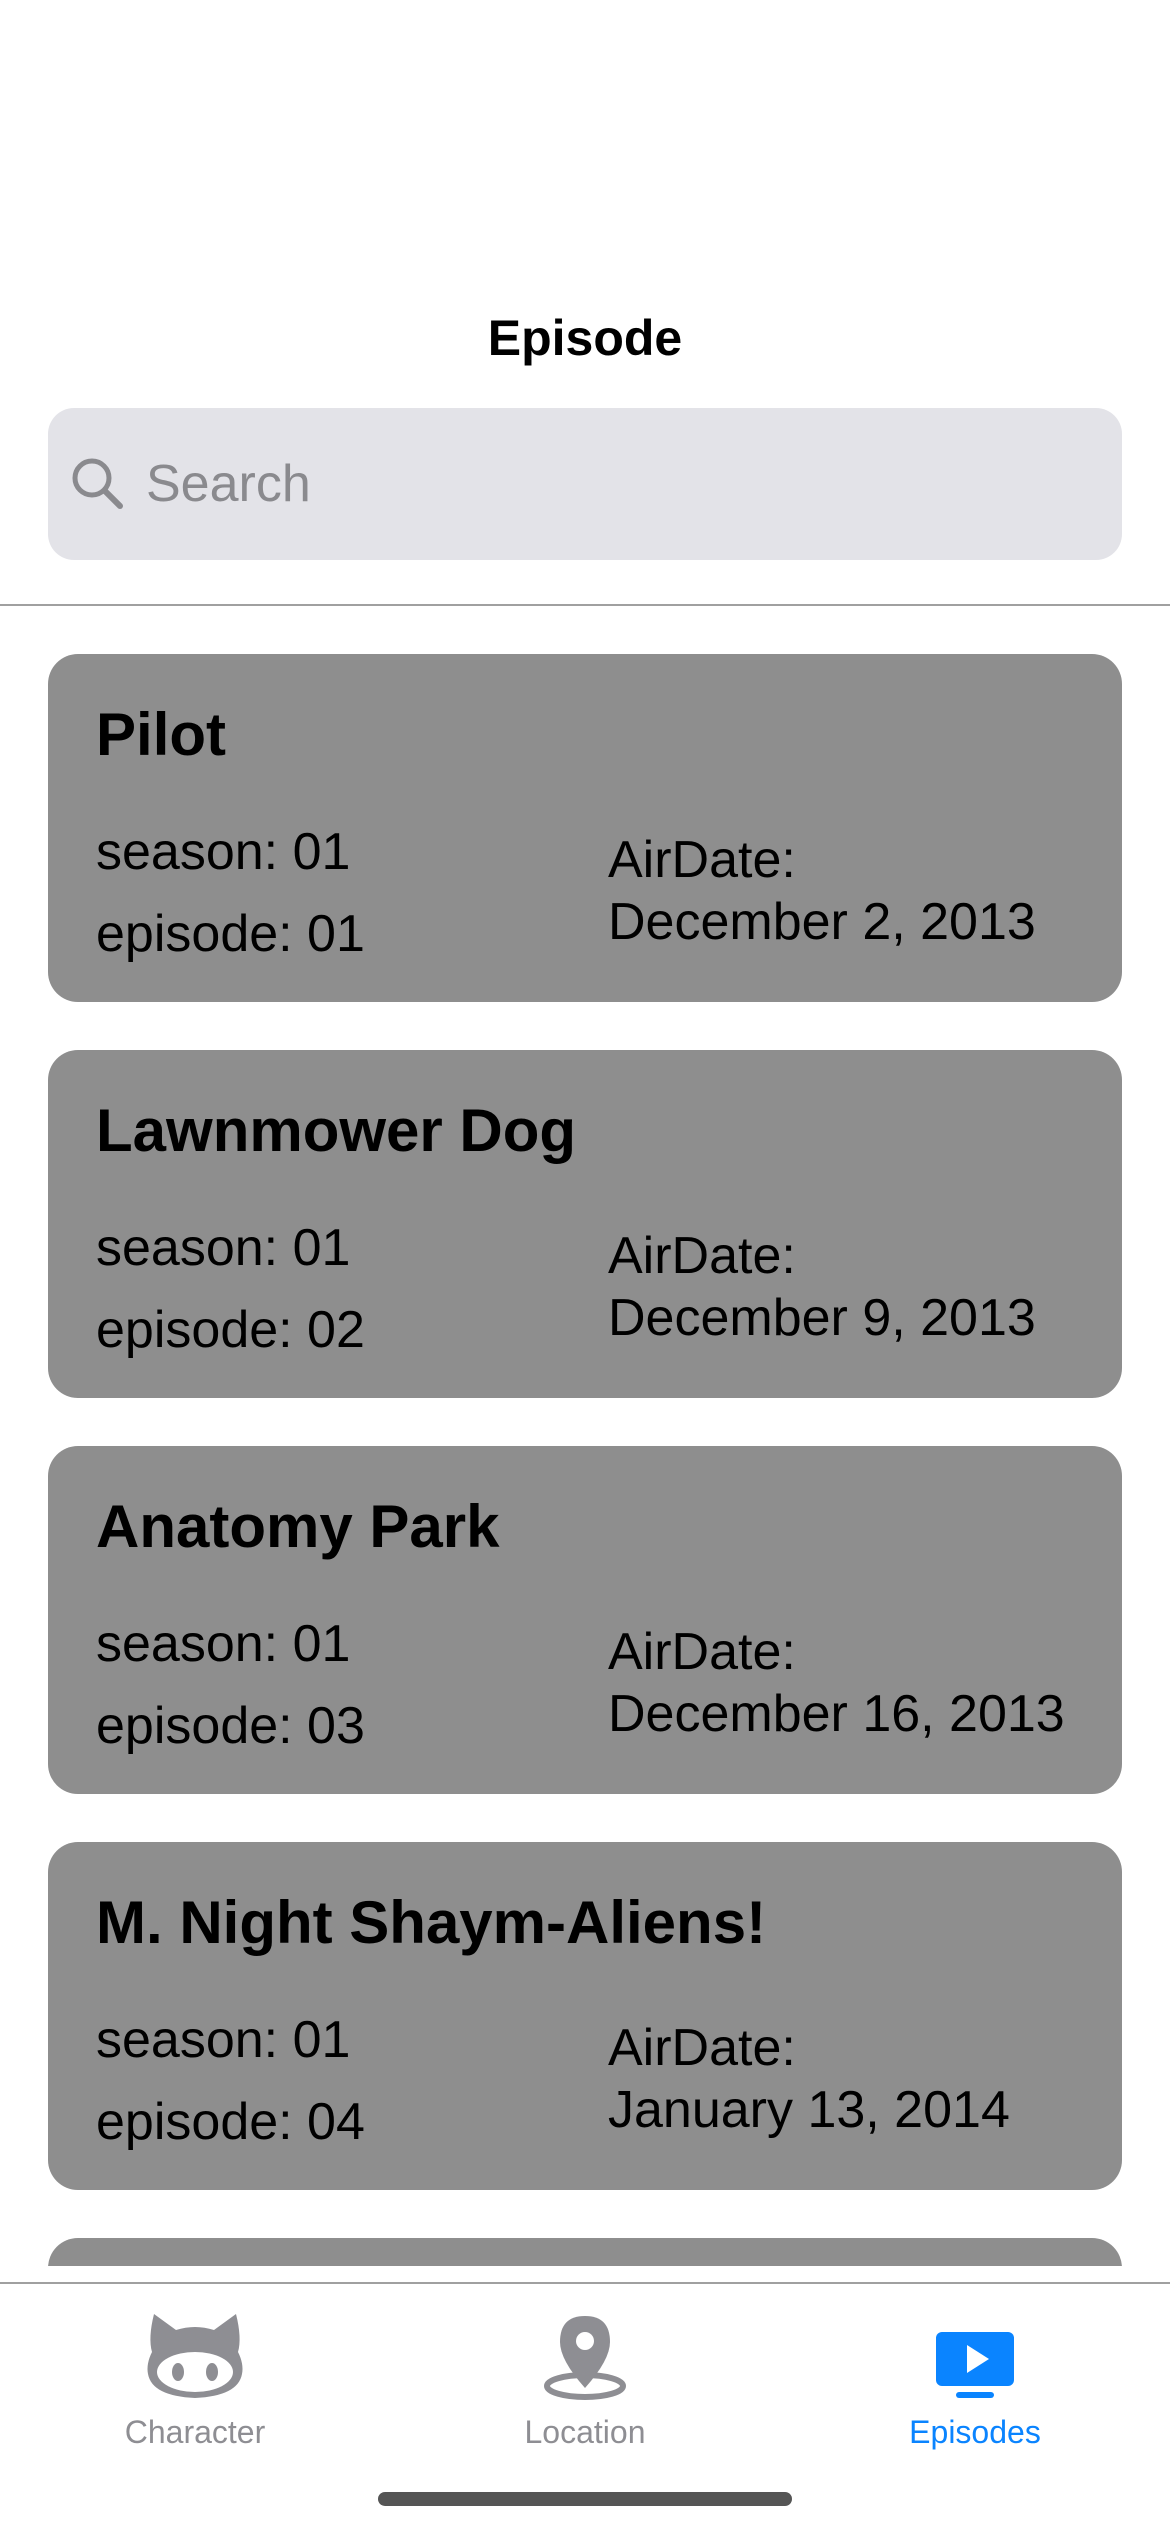  What do you see at coordinates (98, 484) in the screenshot?
I see `search-icon` at bounding box center [98, 484].